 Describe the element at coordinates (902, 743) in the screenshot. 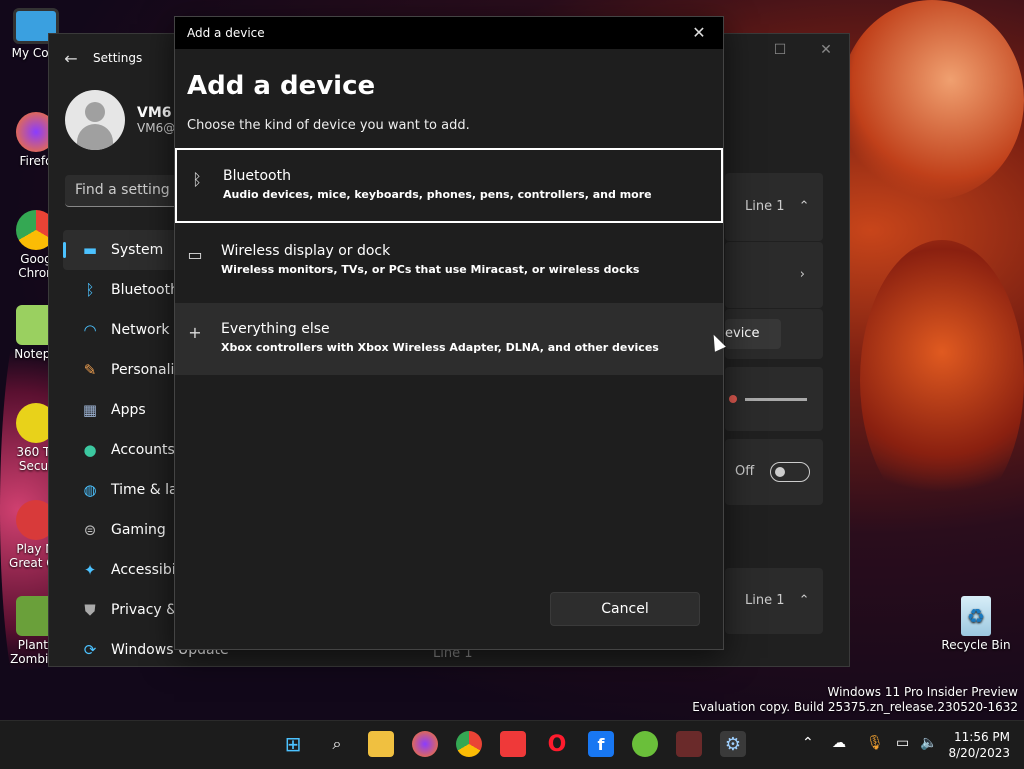

I see `network-icon: ▭` at that location.